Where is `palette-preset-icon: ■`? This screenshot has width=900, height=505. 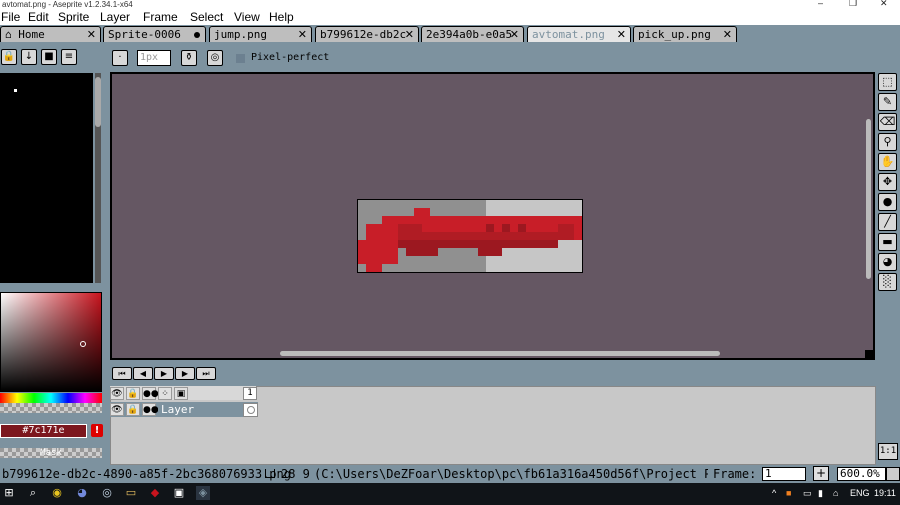
palette-preset-icon: ■ is located at coordinates (49, 57).